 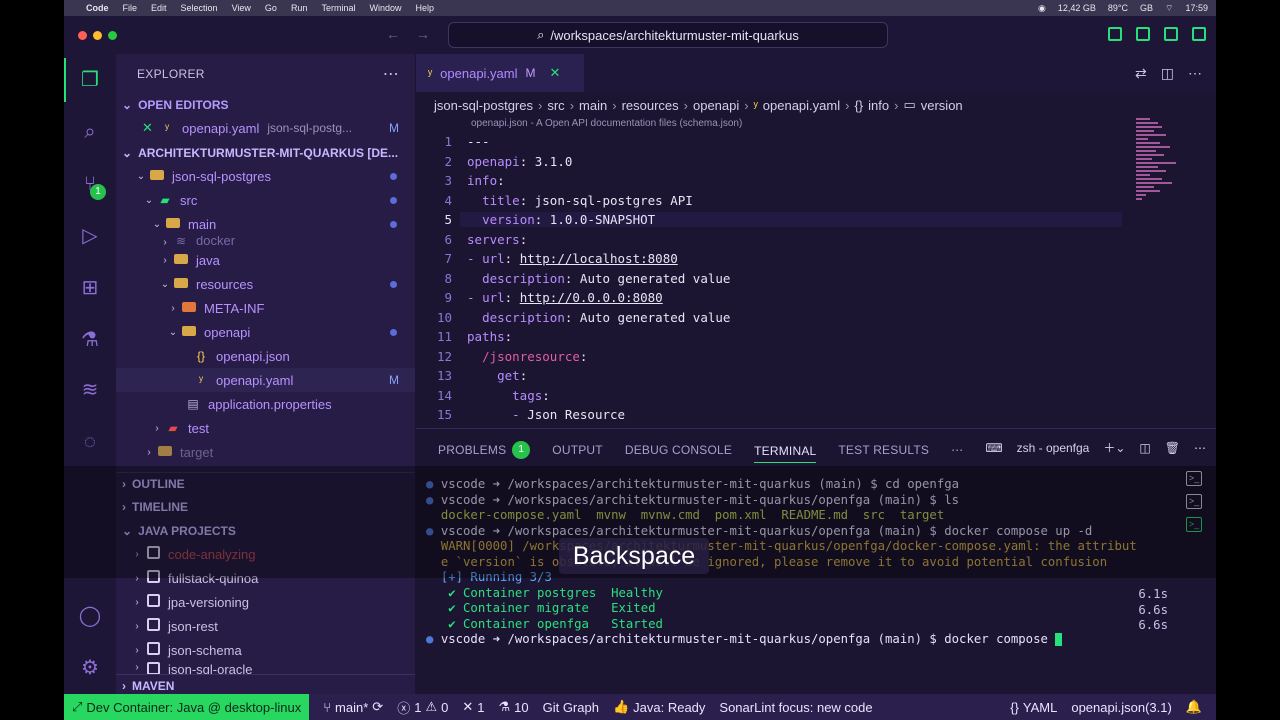 I want to click on menu-window: Window, so click(x=385, y=8).